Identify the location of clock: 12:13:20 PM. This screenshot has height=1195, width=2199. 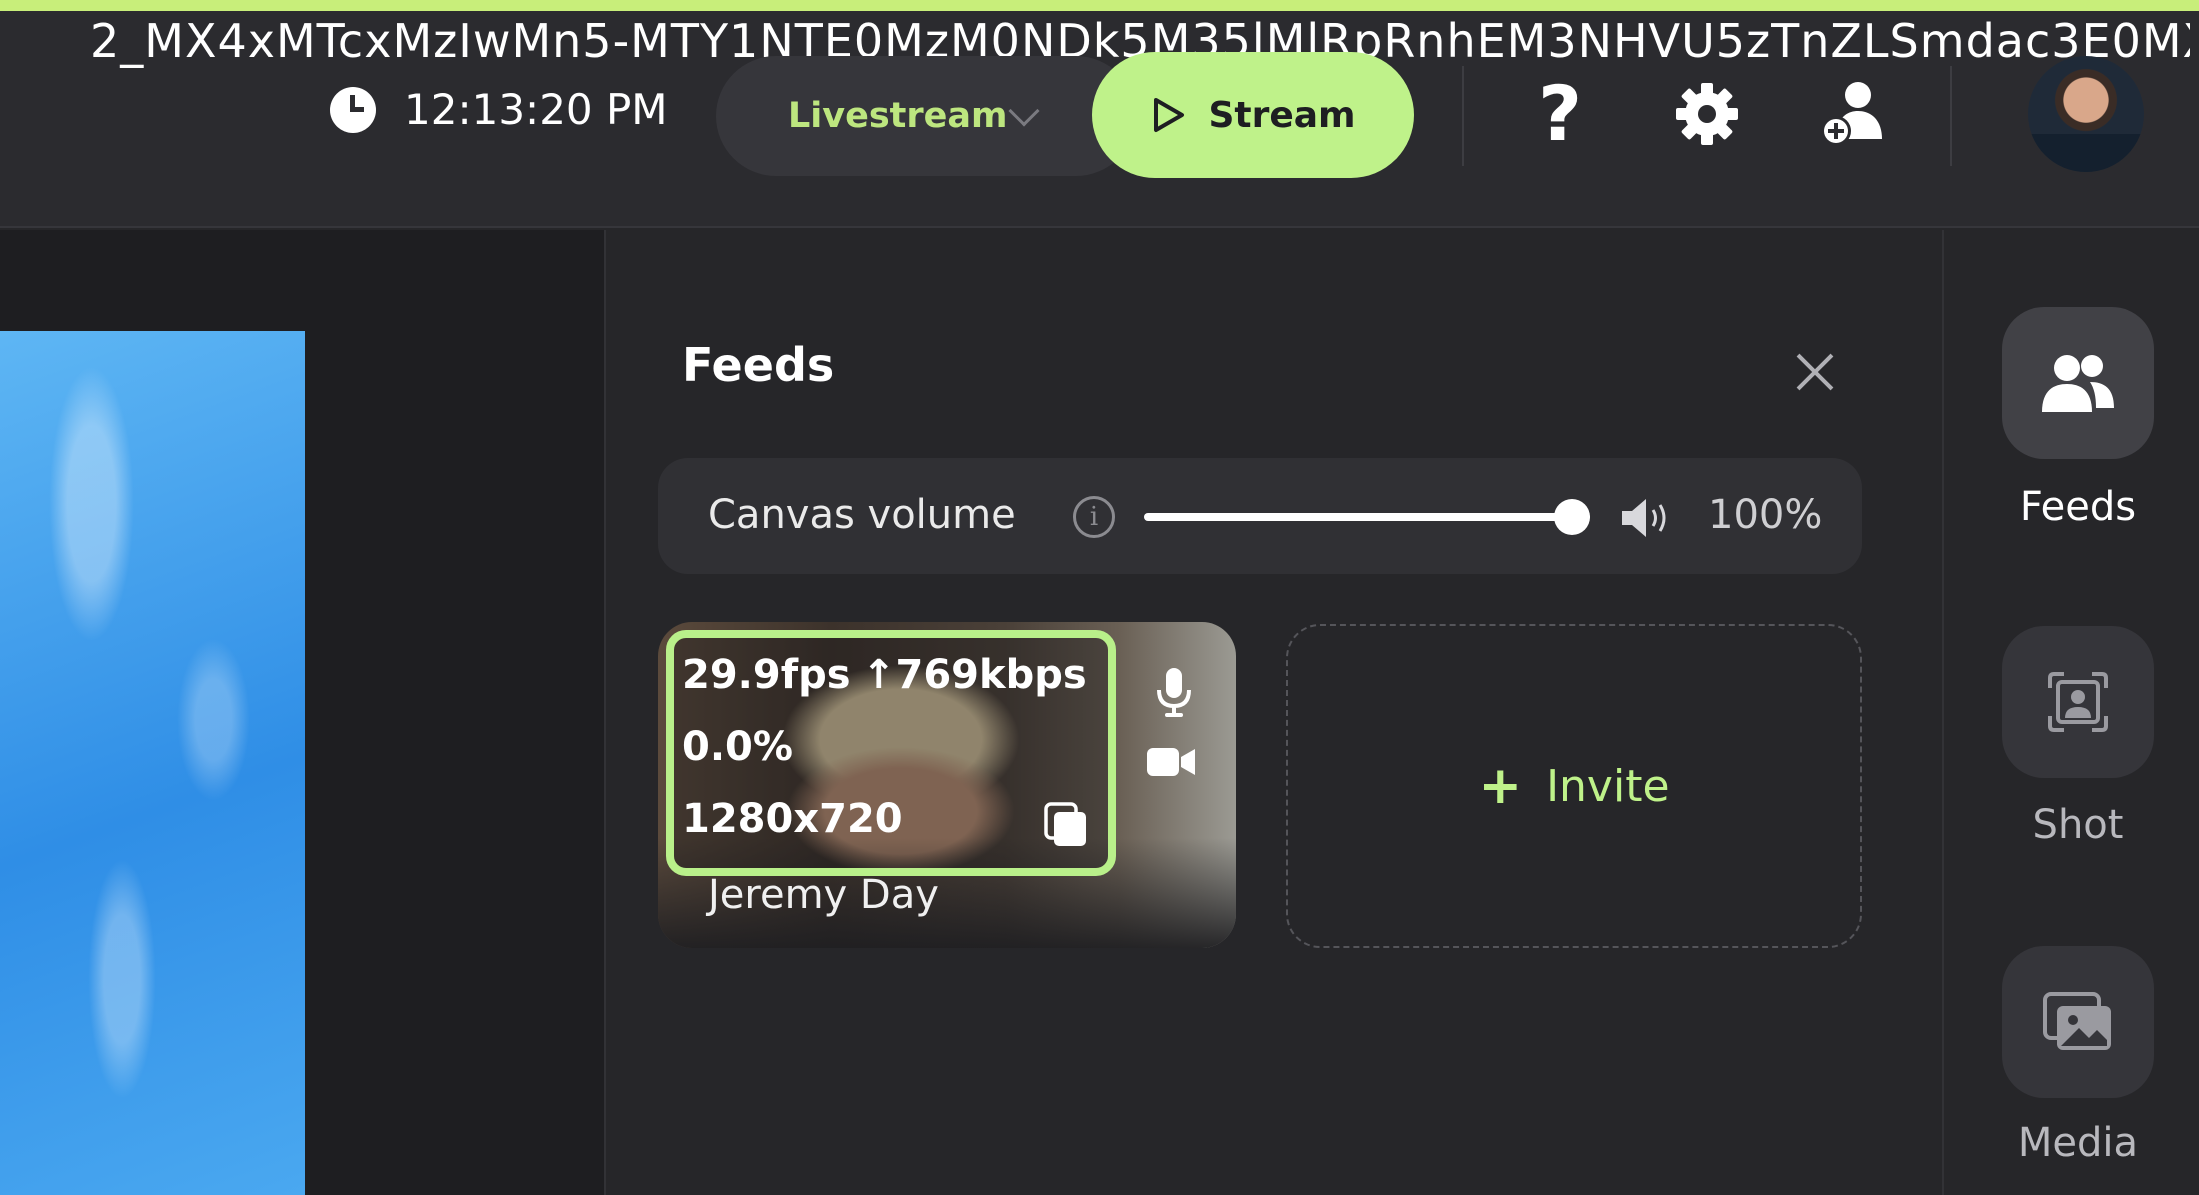
(499, 109).